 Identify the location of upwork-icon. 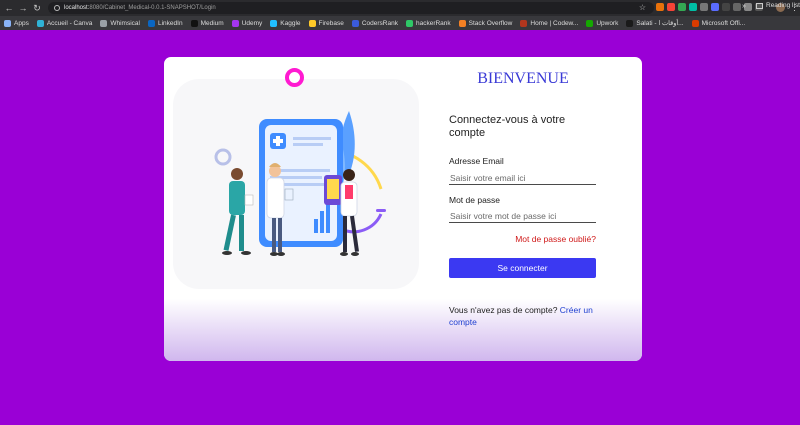
(590, 23).